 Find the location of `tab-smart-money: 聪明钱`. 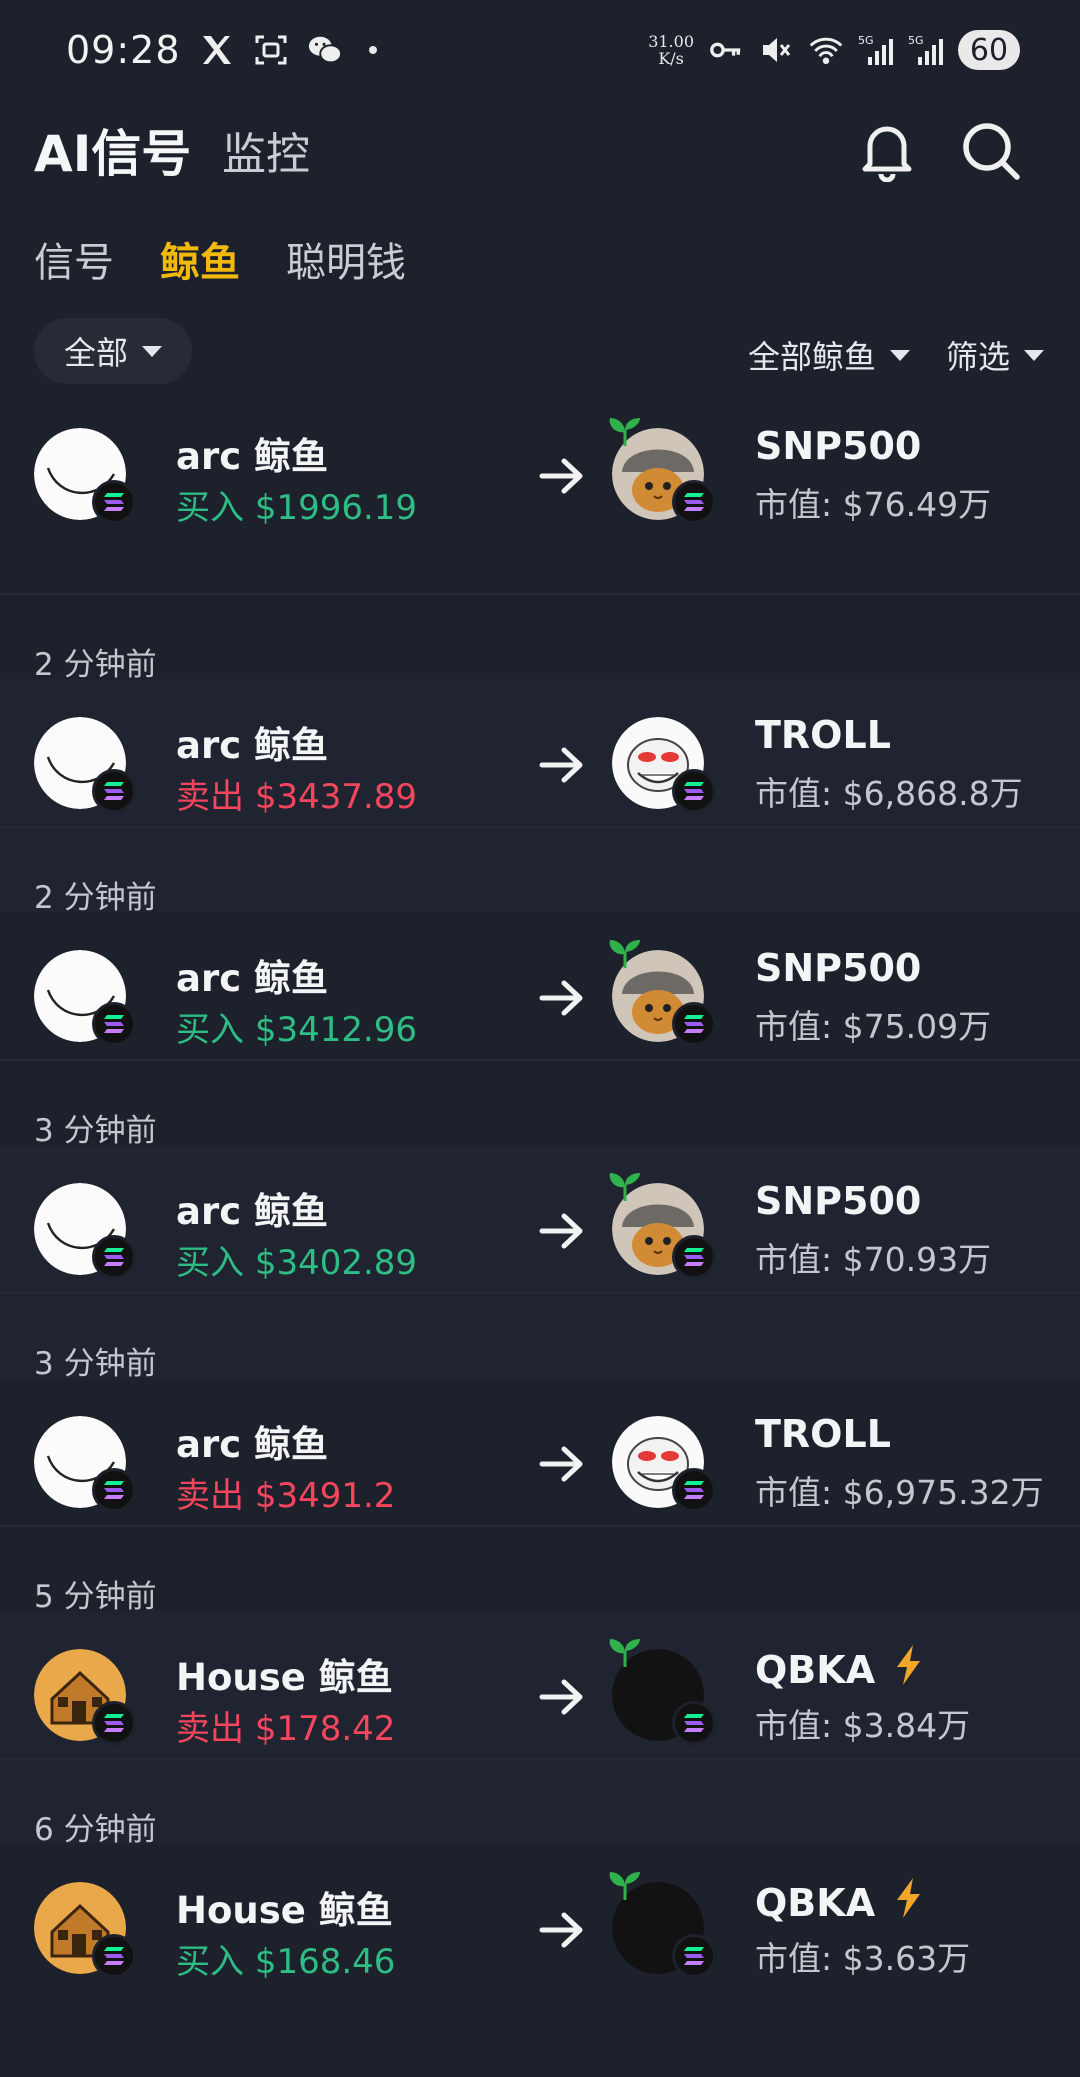

tab-smart-money: 聪明钱 is located at coordinates (346, 259).